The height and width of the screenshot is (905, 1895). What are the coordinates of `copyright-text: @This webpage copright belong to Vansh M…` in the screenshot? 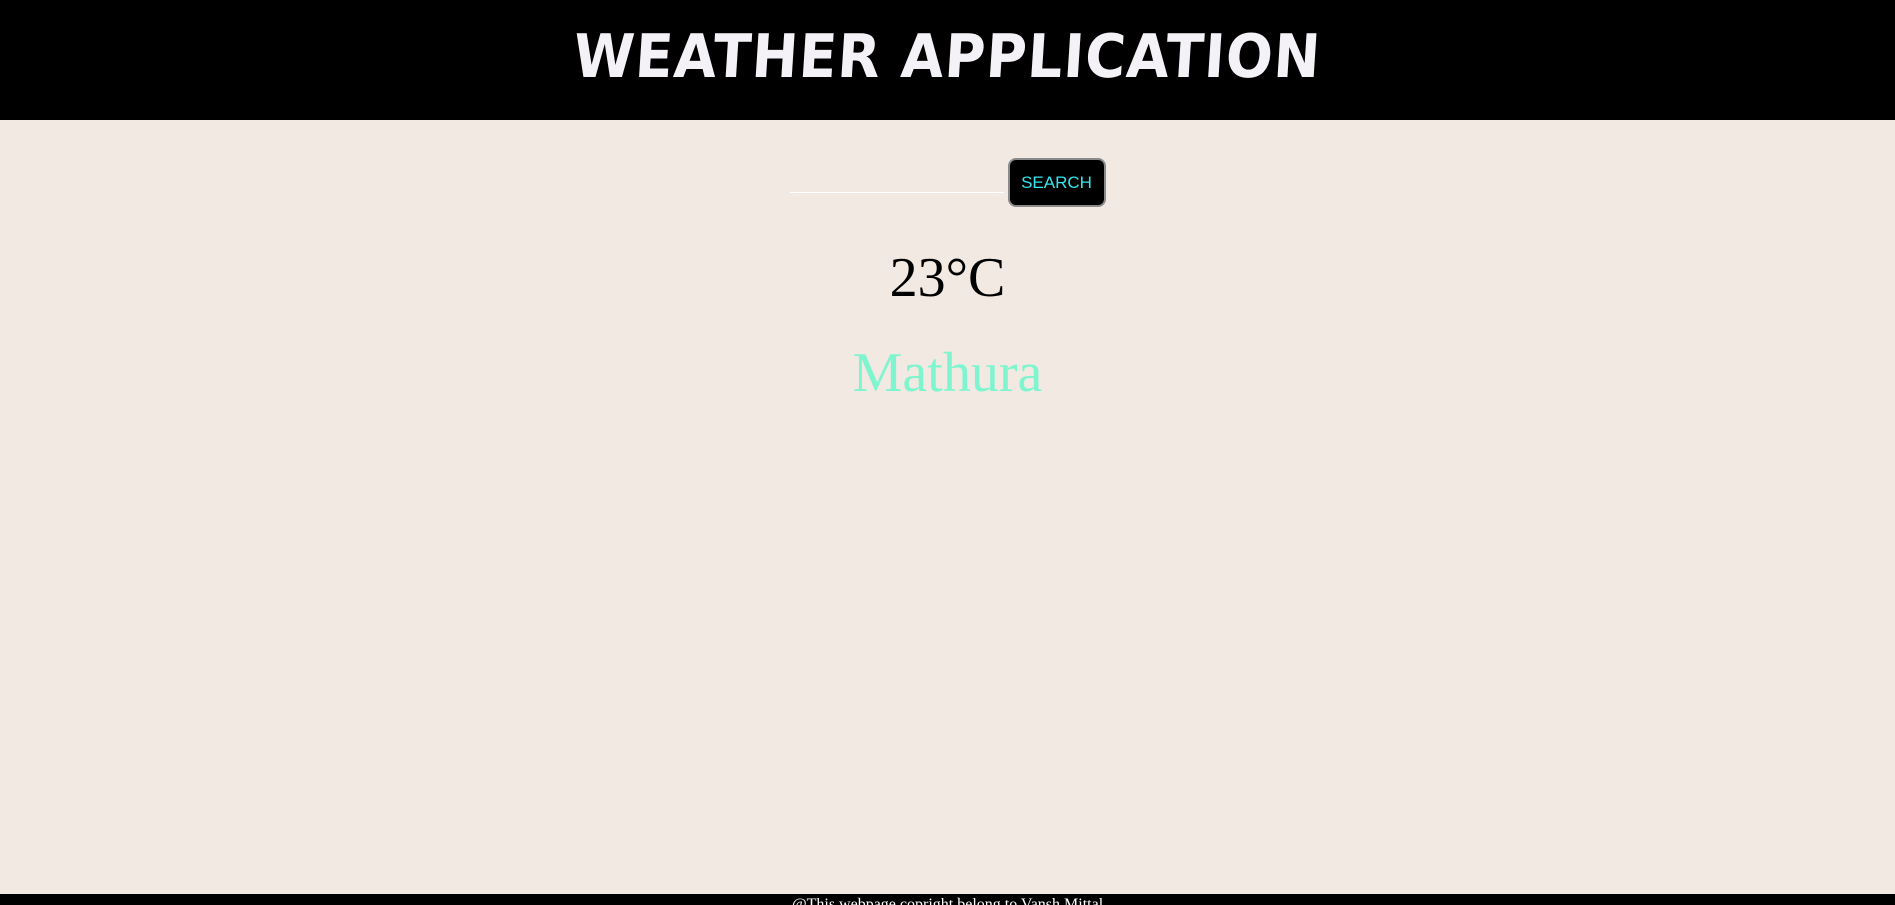 It's located at (947, 900).